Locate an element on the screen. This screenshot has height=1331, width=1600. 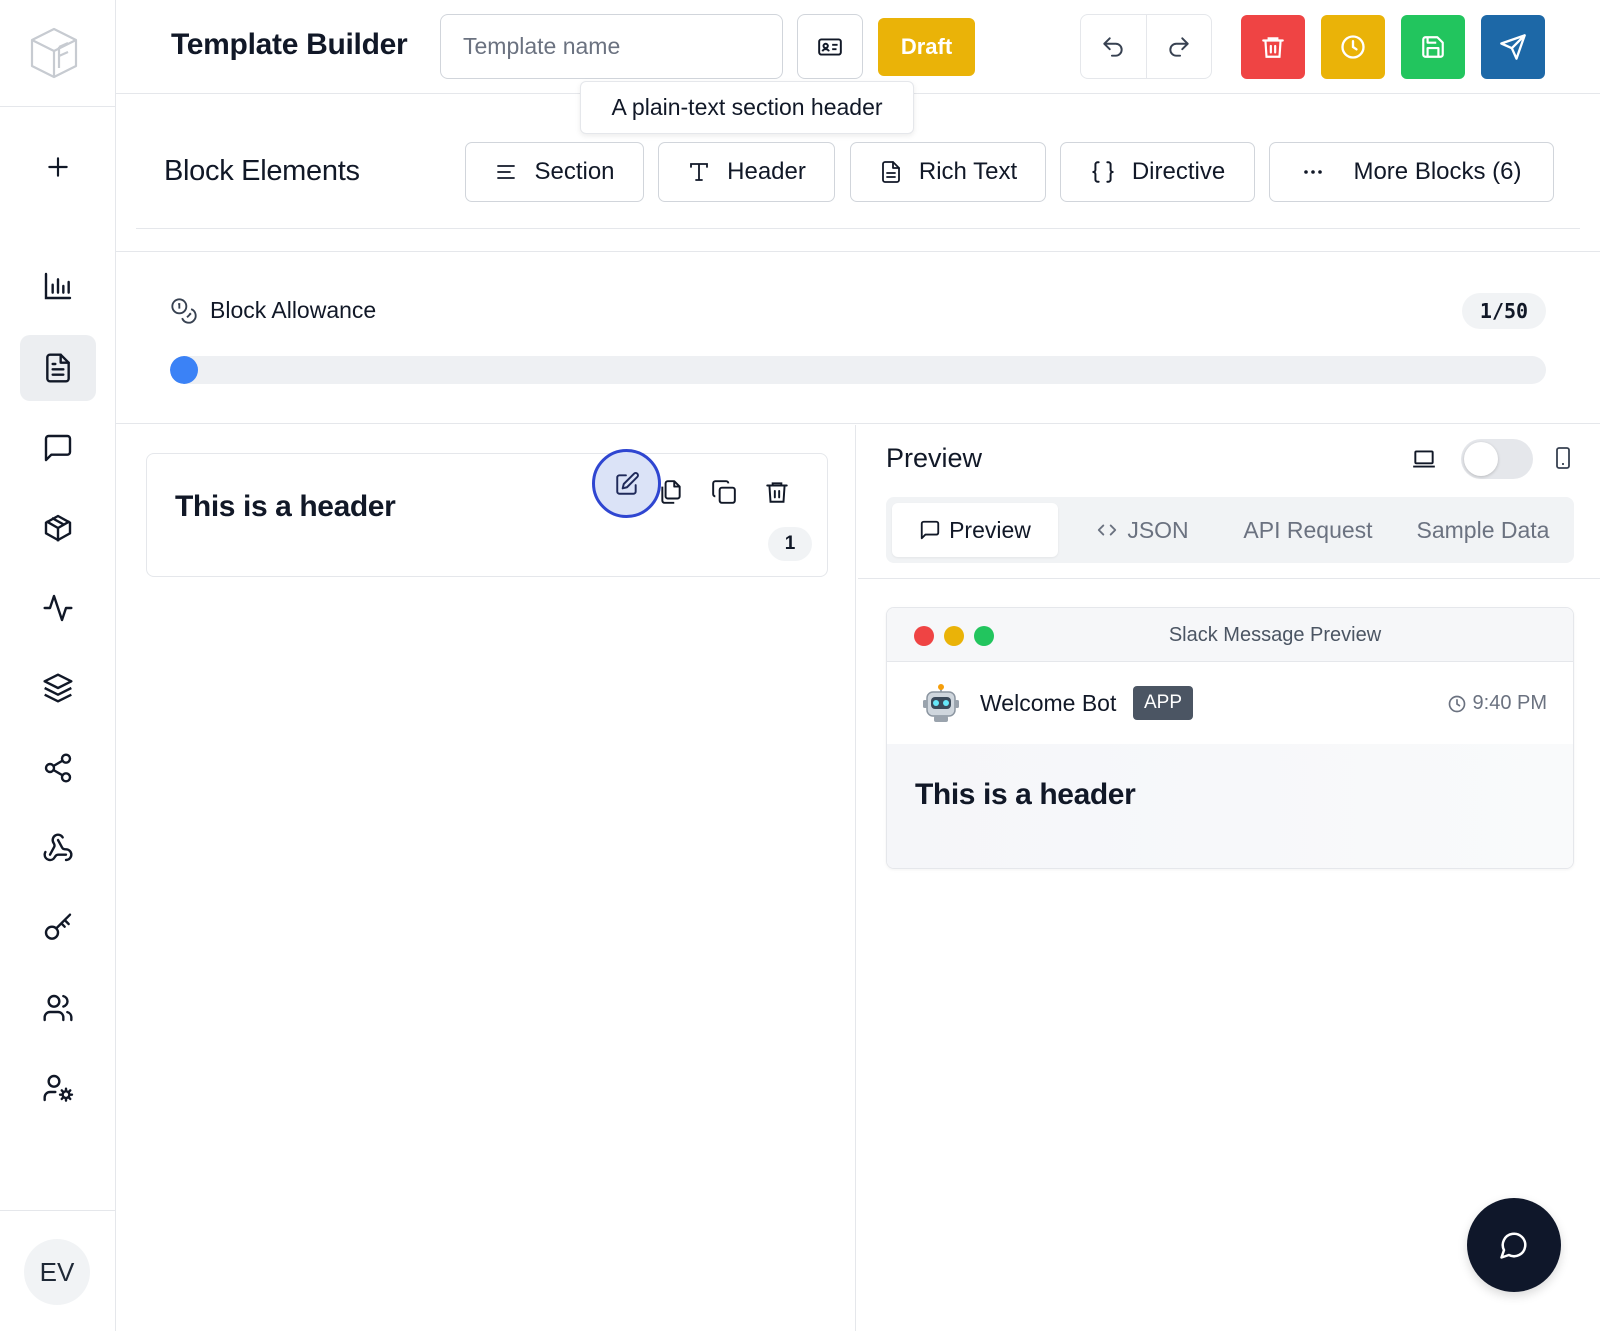
layers-icon is located at coordinates (58, 688).